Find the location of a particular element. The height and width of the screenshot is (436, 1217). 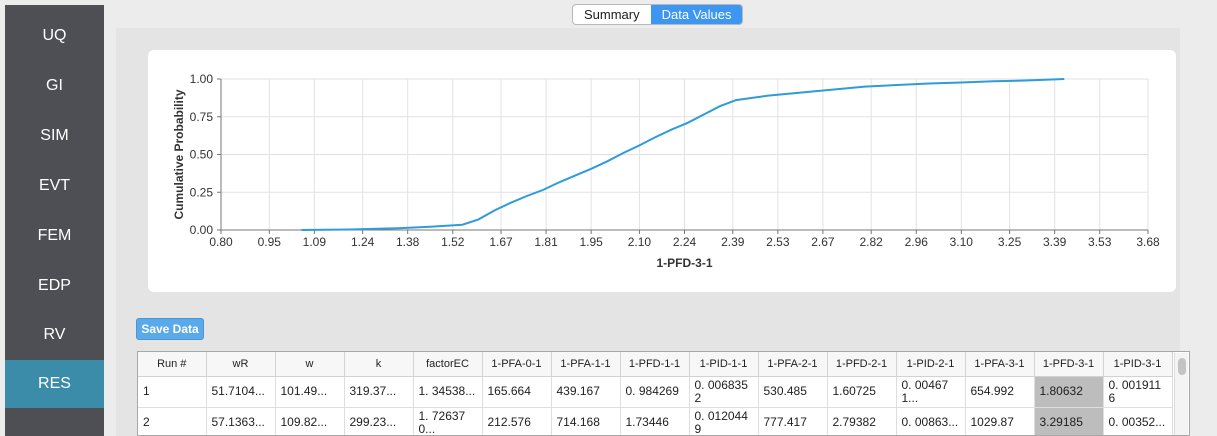

y-tick-label: 0.50 is located at coordinates (202, 155).